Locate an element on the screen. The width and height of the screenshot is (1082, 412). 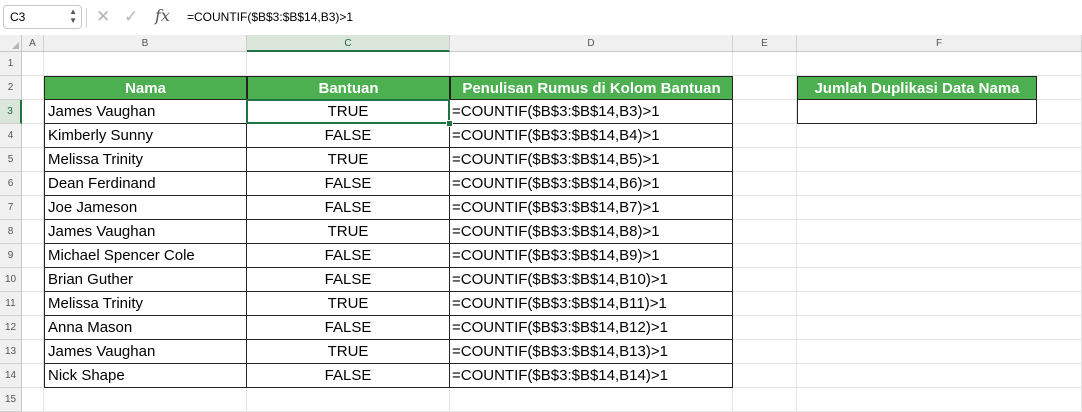
formula-text-cell: =COUNTIF($B$3:$B$14,B9)>1 is located at coordinates (591, 256).